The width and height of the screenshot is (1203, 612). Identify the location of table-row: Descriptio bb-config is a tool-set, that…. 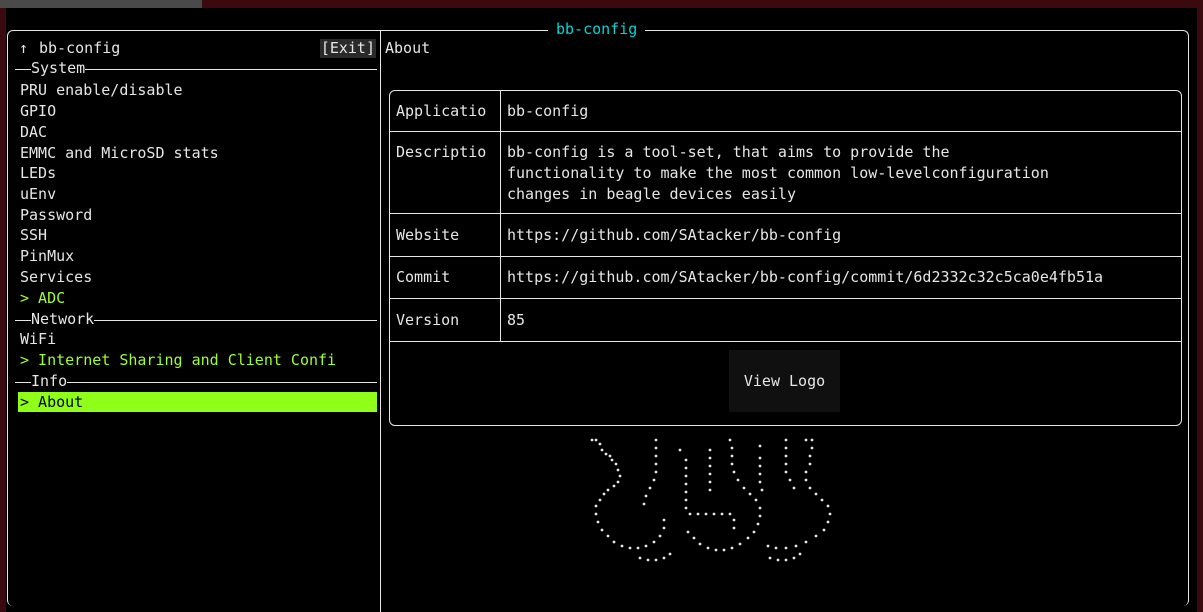
(785, 173).